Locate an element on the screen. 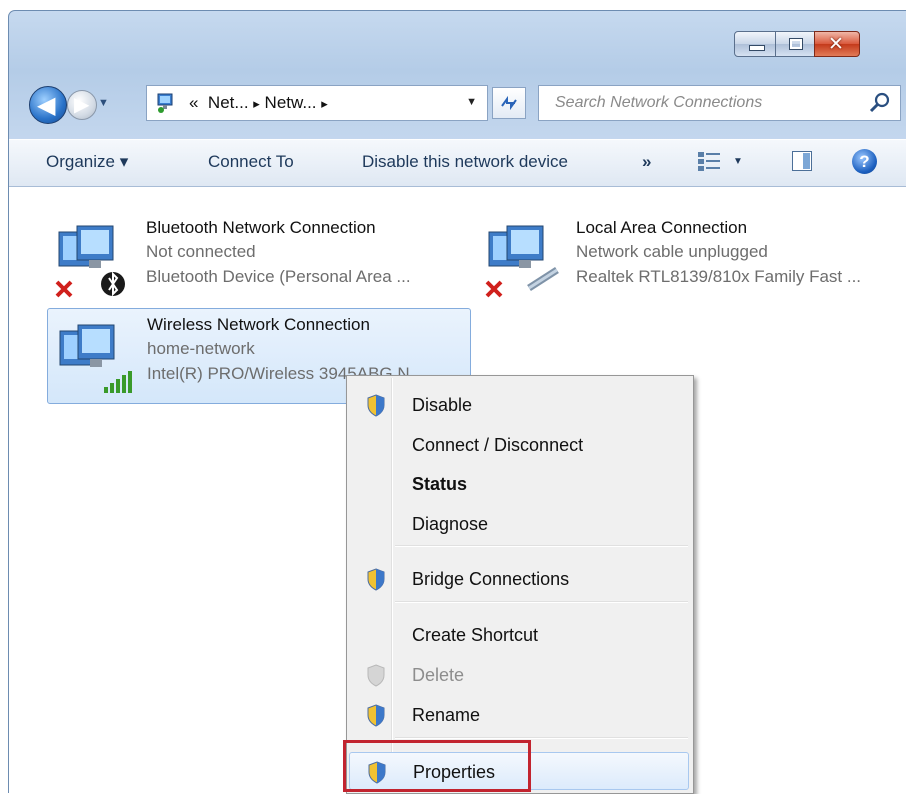  maximize-button is located at coordinates (795, 44).